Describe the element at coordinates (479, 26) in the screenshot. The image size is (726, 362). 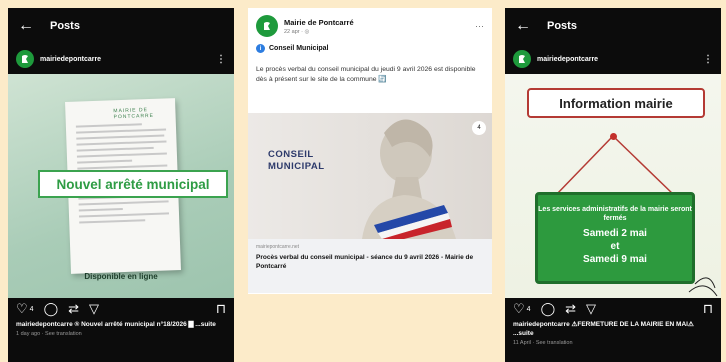
I see `more-options-icon: ···` at that location.